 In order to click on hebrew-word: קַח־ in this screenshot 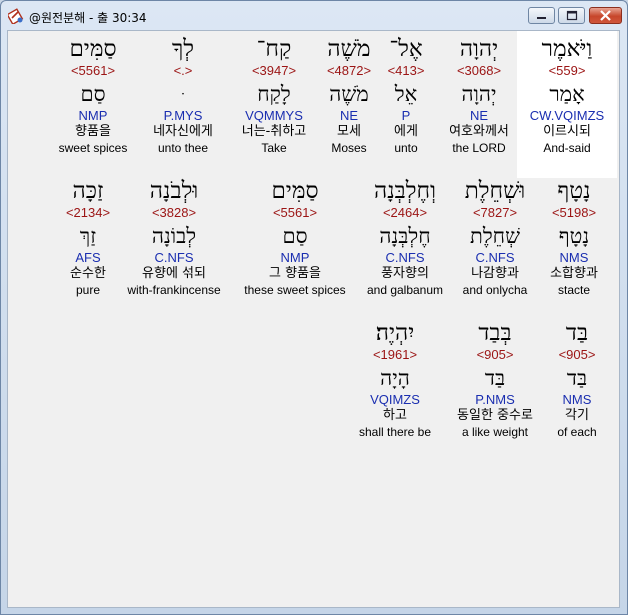, I will do `click(274, 49)`.